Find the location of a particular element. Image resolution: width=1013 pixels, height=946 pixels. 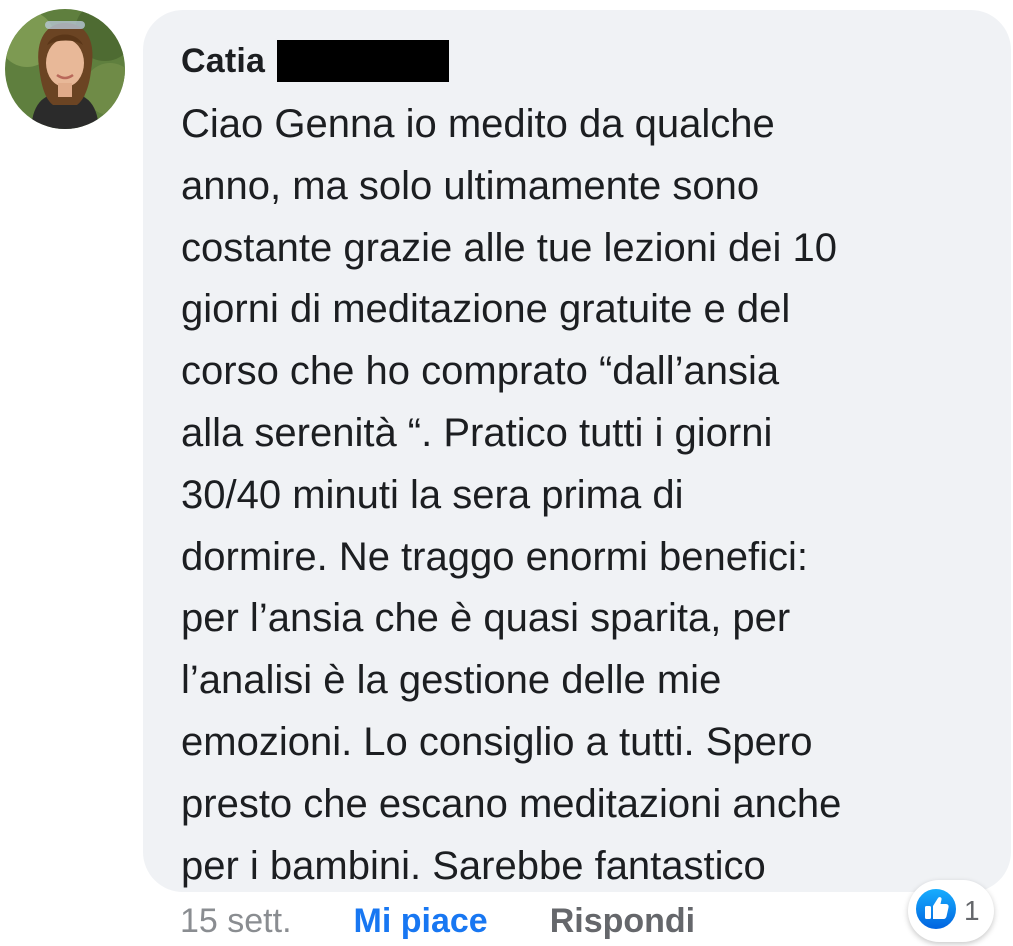

reaction-count: 1 is located at coordinates (972, 910).